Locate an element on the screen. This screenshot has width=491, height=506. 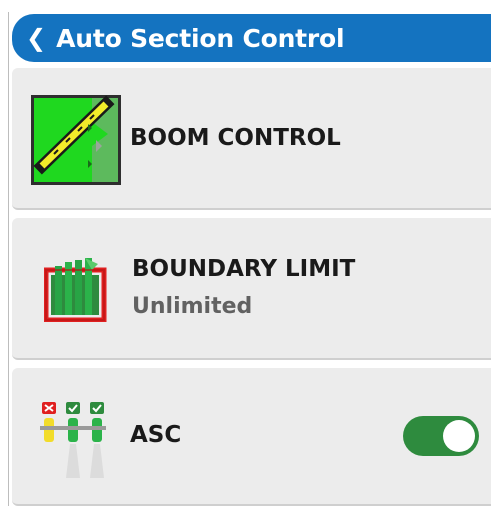
boundary-limit-value: Unlimited is located at coordinates (192, 306).